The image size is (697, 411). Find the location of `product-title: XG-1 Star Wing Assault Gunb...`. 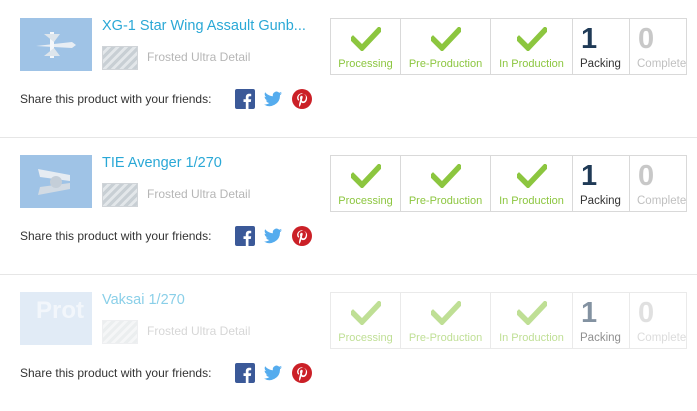

product-title: XG-1 Star Wing Assault Gunb... is located at coordinates (207, 26).